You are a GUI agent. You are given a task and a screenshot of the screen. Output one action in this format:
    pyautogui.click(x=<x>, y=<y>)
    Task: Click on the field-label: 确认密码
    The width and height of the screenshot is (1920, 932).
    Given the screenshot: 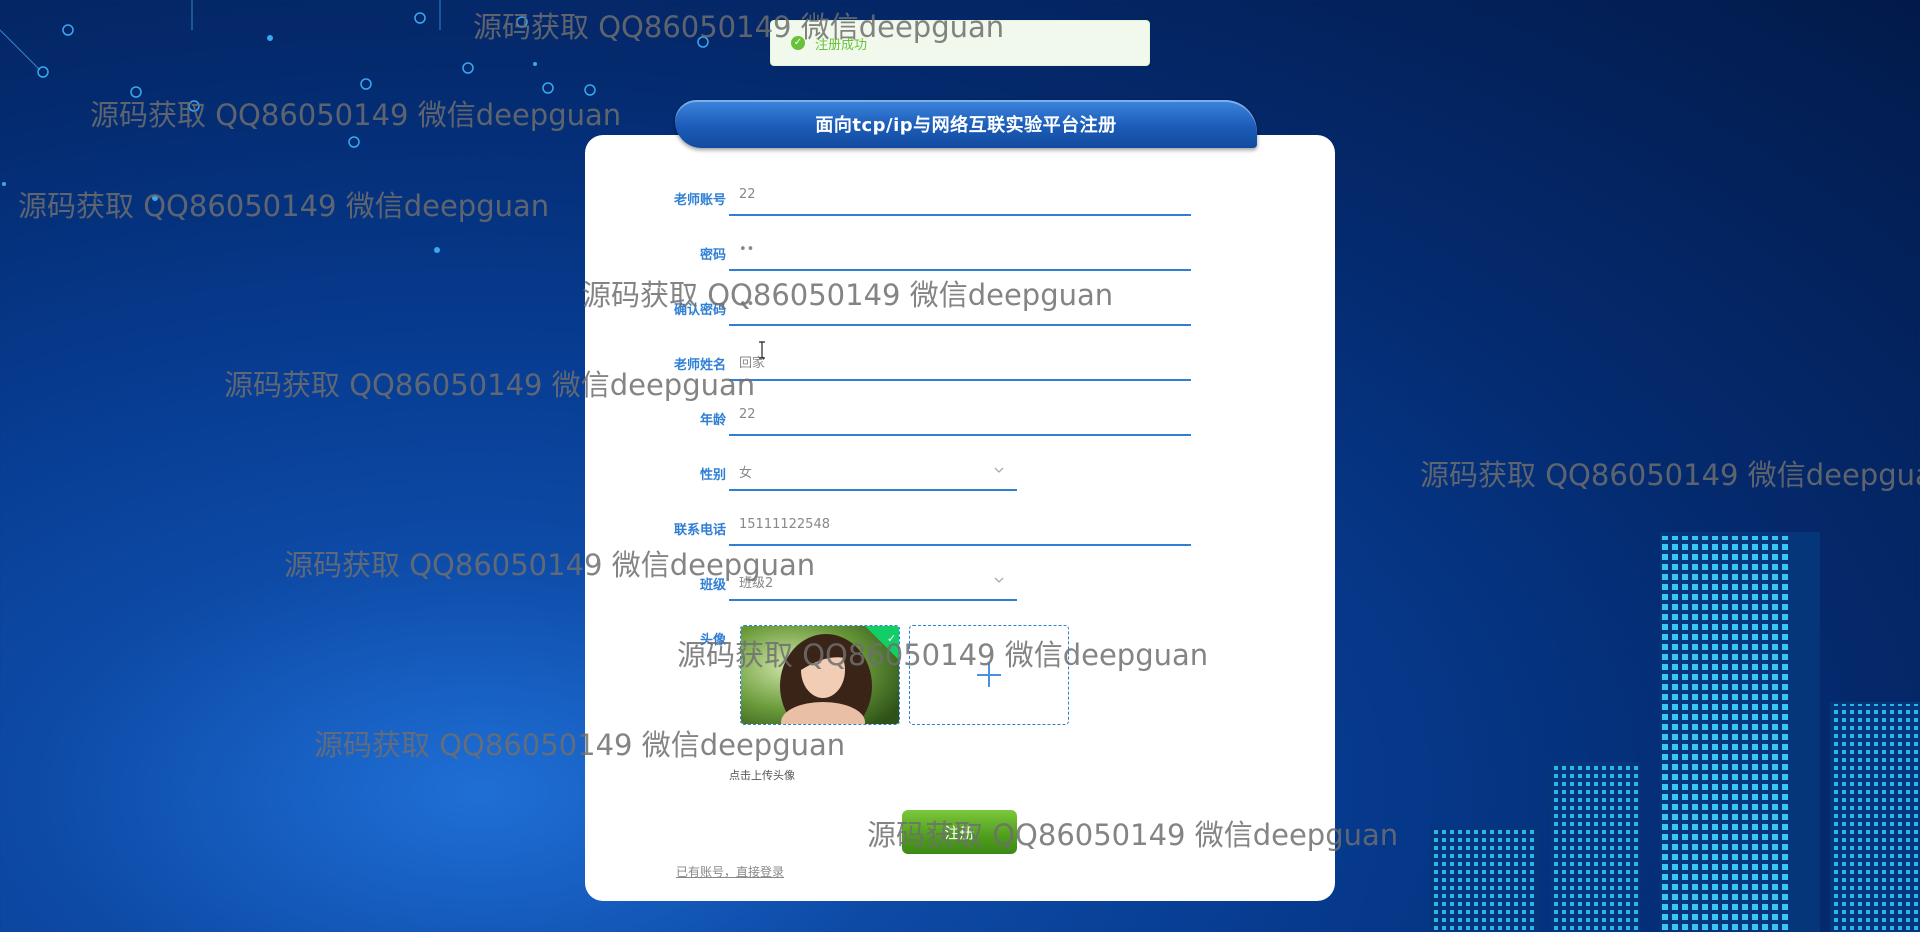 What is the action you would take?
    pyautogui.click(x=699, y=310)
    